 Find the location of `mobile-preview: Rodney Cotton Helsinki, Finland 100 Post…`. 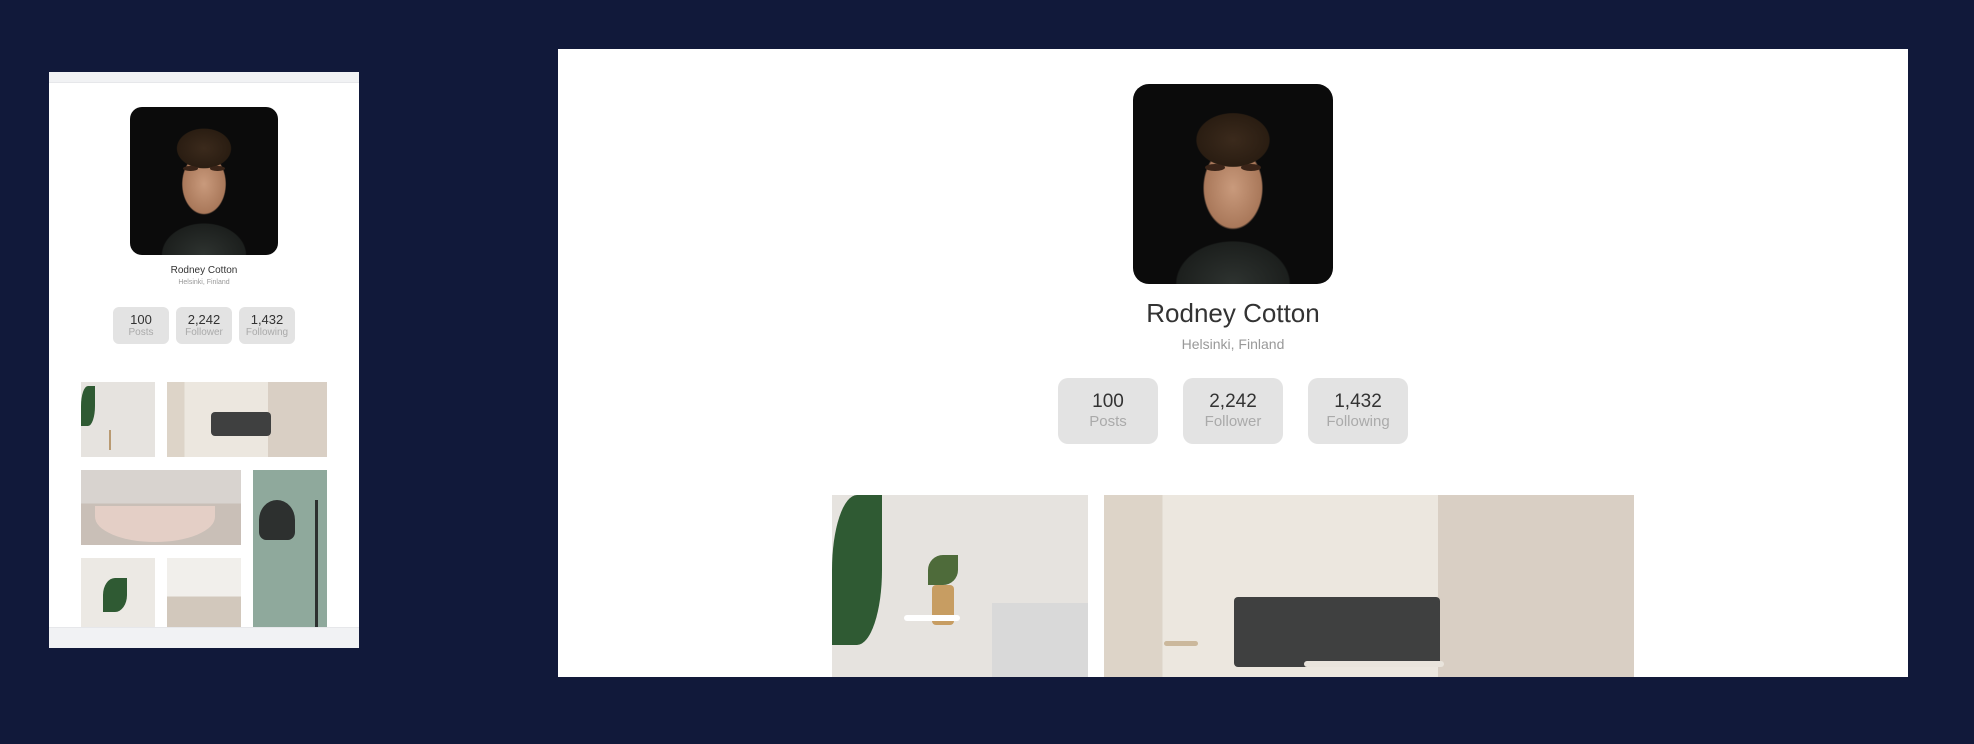

mobile-preview: Rodney Cotton Helsinki, Finland 100 Post… is located at coordinates (204, 360).